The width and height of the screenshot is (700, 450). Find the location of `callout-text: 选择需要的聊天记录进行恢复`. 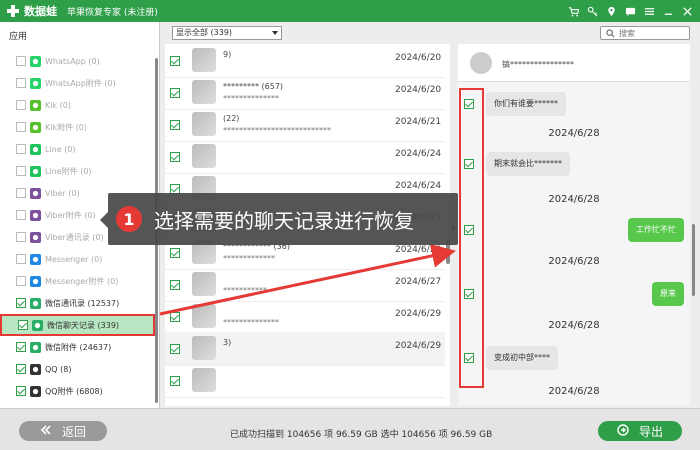

callout-text: 选择需要的聊天记录进行恢复 is located at coordinates (284, 220).